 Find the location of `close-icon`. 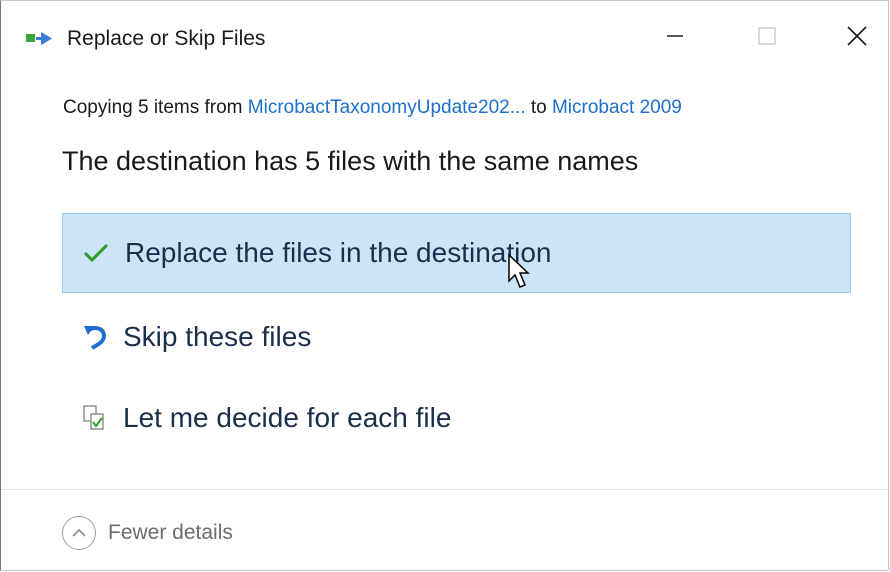

close-icon is located at coordinates (857, 38).